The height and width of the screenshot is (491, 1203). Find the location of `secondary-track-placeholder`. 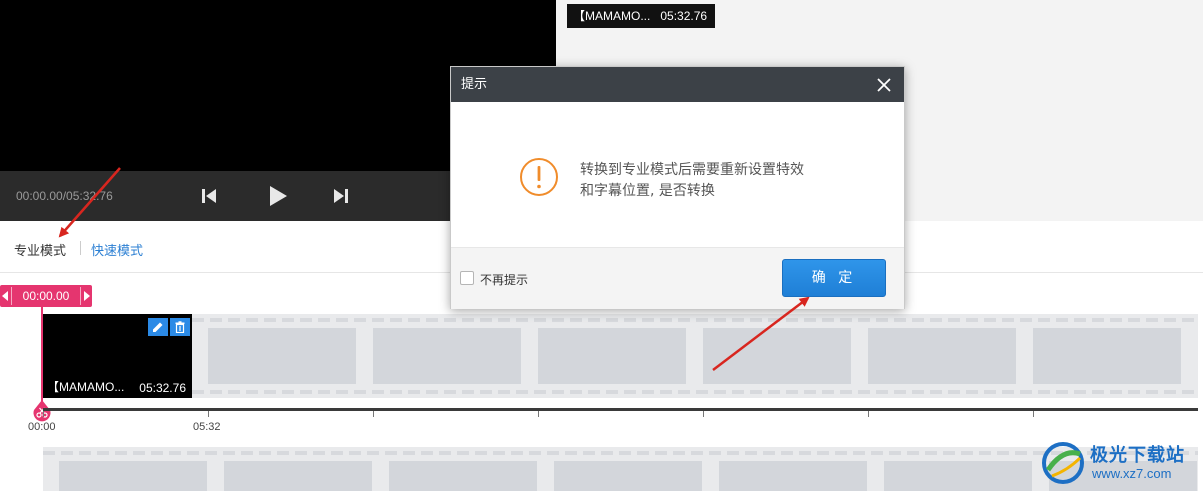

secondary-track-placeholder is located at coordinates (620, 469).